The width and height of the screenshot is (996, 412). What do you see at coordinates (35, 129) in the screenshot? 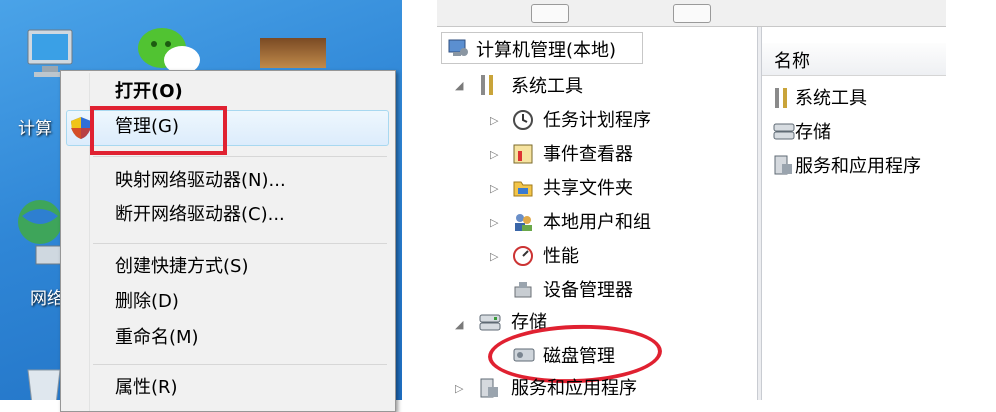
I see `computer-icon-label: 计算` at bounding box center [35, 129].